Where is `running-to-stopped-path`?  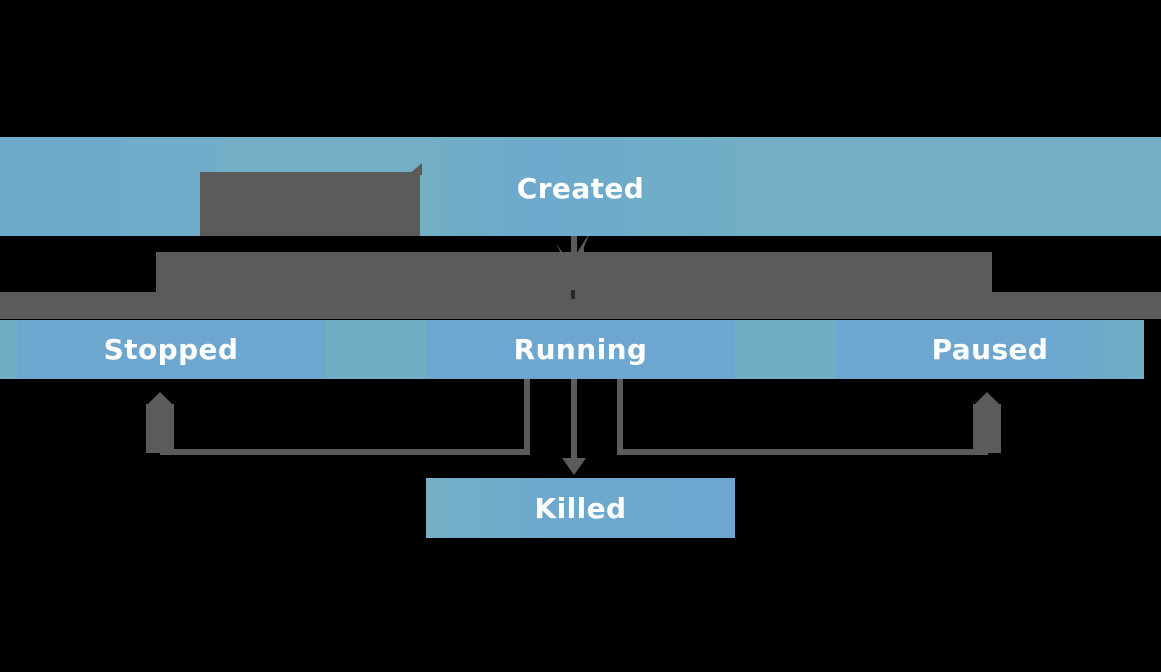 running-to-stopped-path is located at coordinates (345, 417).